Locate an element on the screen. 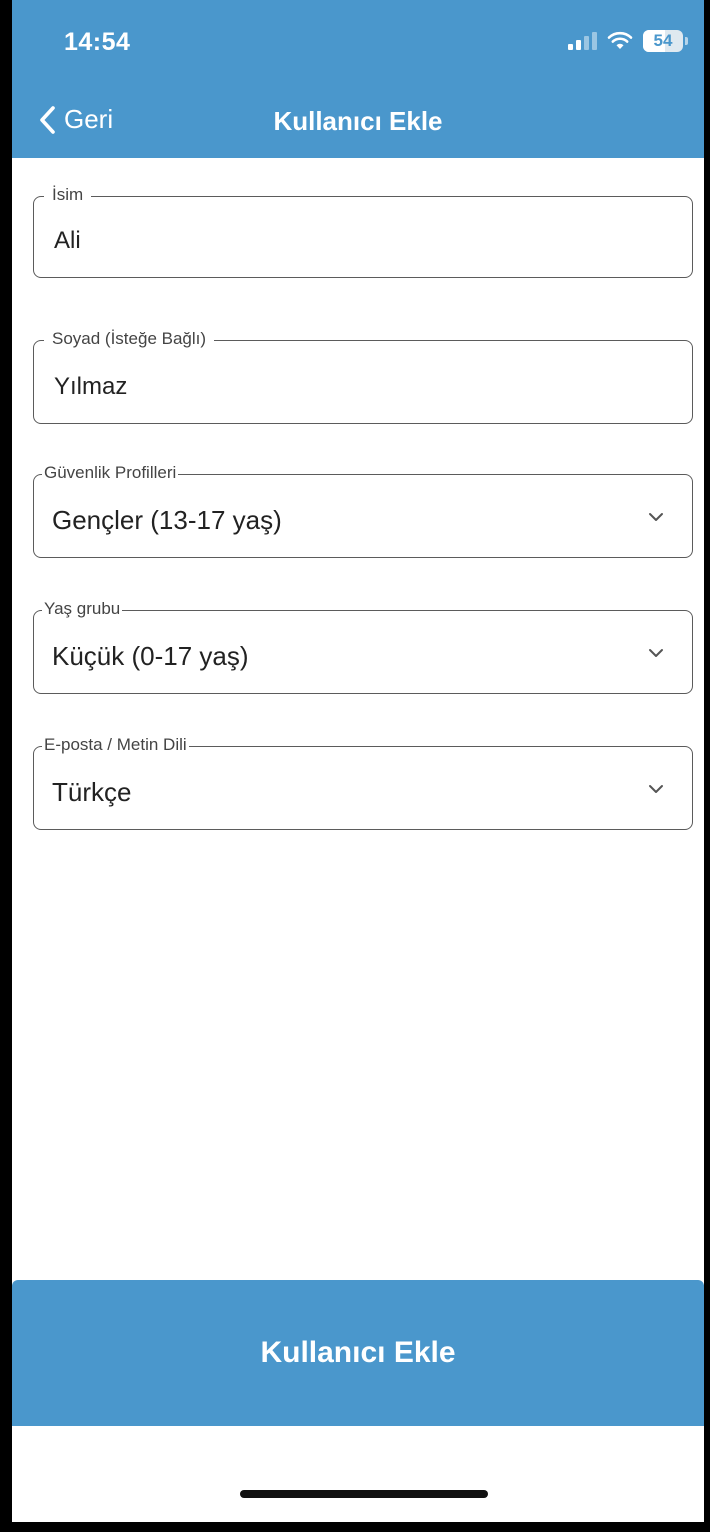 This screenshot has height=1532, width=710. wifi-icon is located at coordinates (620, 40).